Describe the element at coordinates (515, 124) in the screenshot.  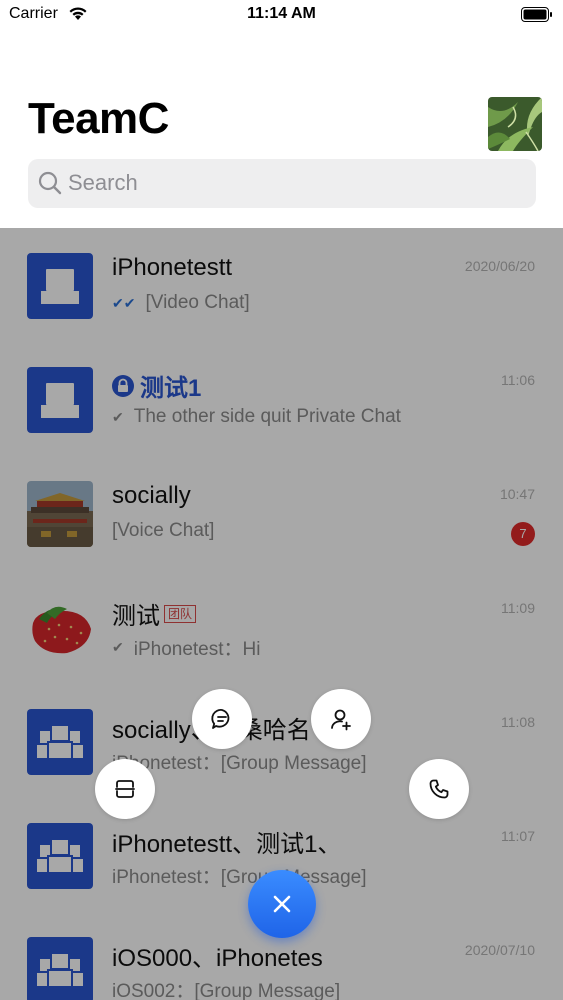
I see `avatar` at that location.